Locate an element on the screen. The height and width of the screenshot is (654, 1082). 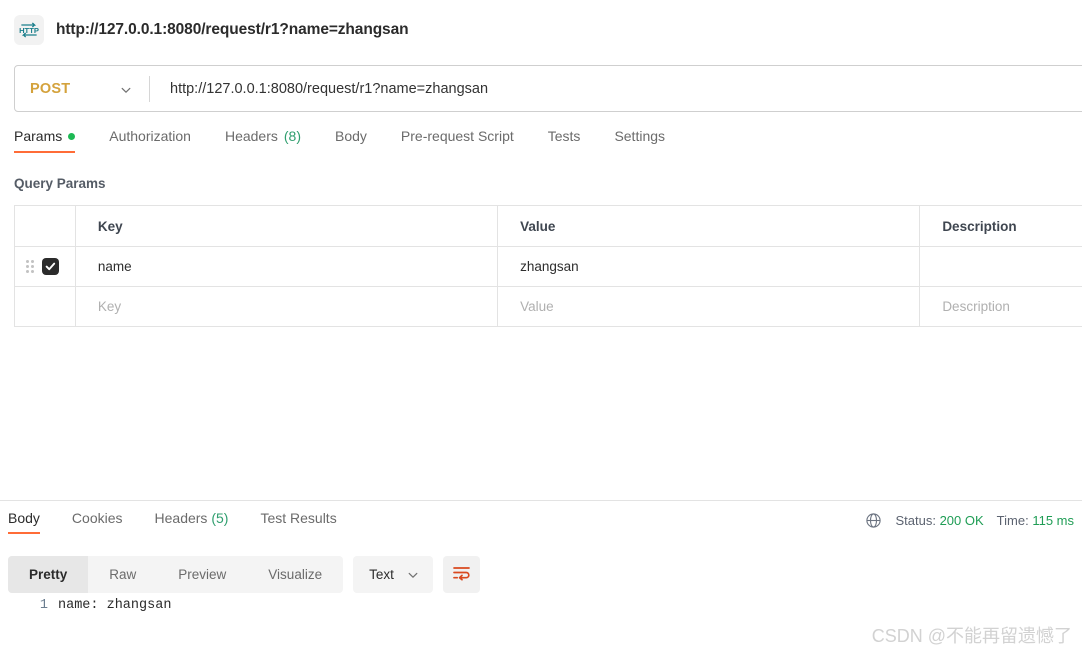
response-tab-test-results-label: Test Results is located at coordinates (298, 518).